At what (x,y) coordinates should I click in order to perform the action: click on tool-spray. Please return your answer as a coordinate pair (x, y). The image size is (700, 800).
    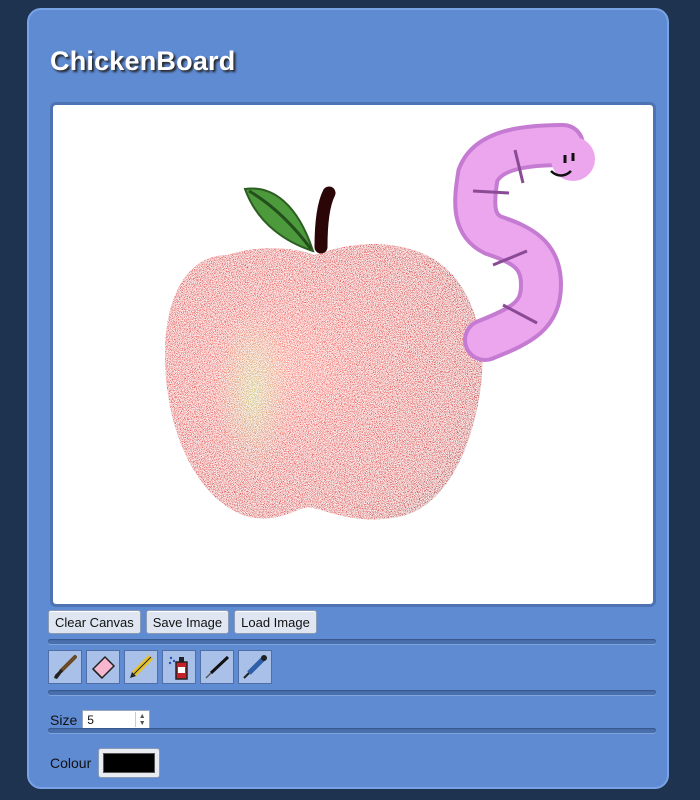
    Looking at the image, I should click on (179, 667).